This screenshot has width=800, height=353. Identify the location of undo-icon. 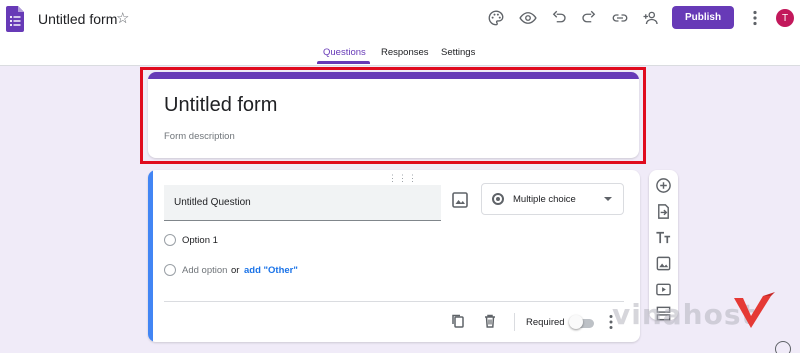
(559, 18).